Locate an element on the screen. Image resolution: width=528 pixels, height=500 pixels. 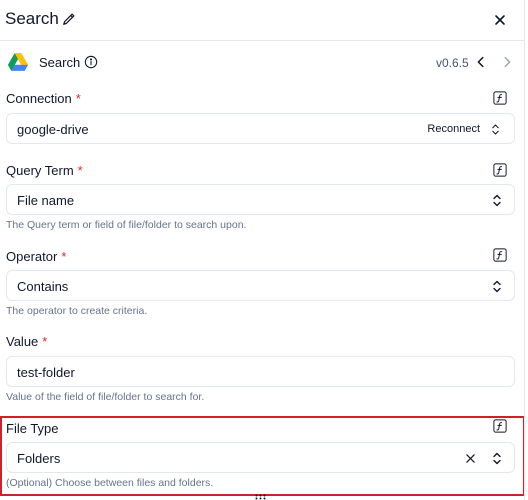
query-term-label: Query Term * is located at coordinates (44, 170).